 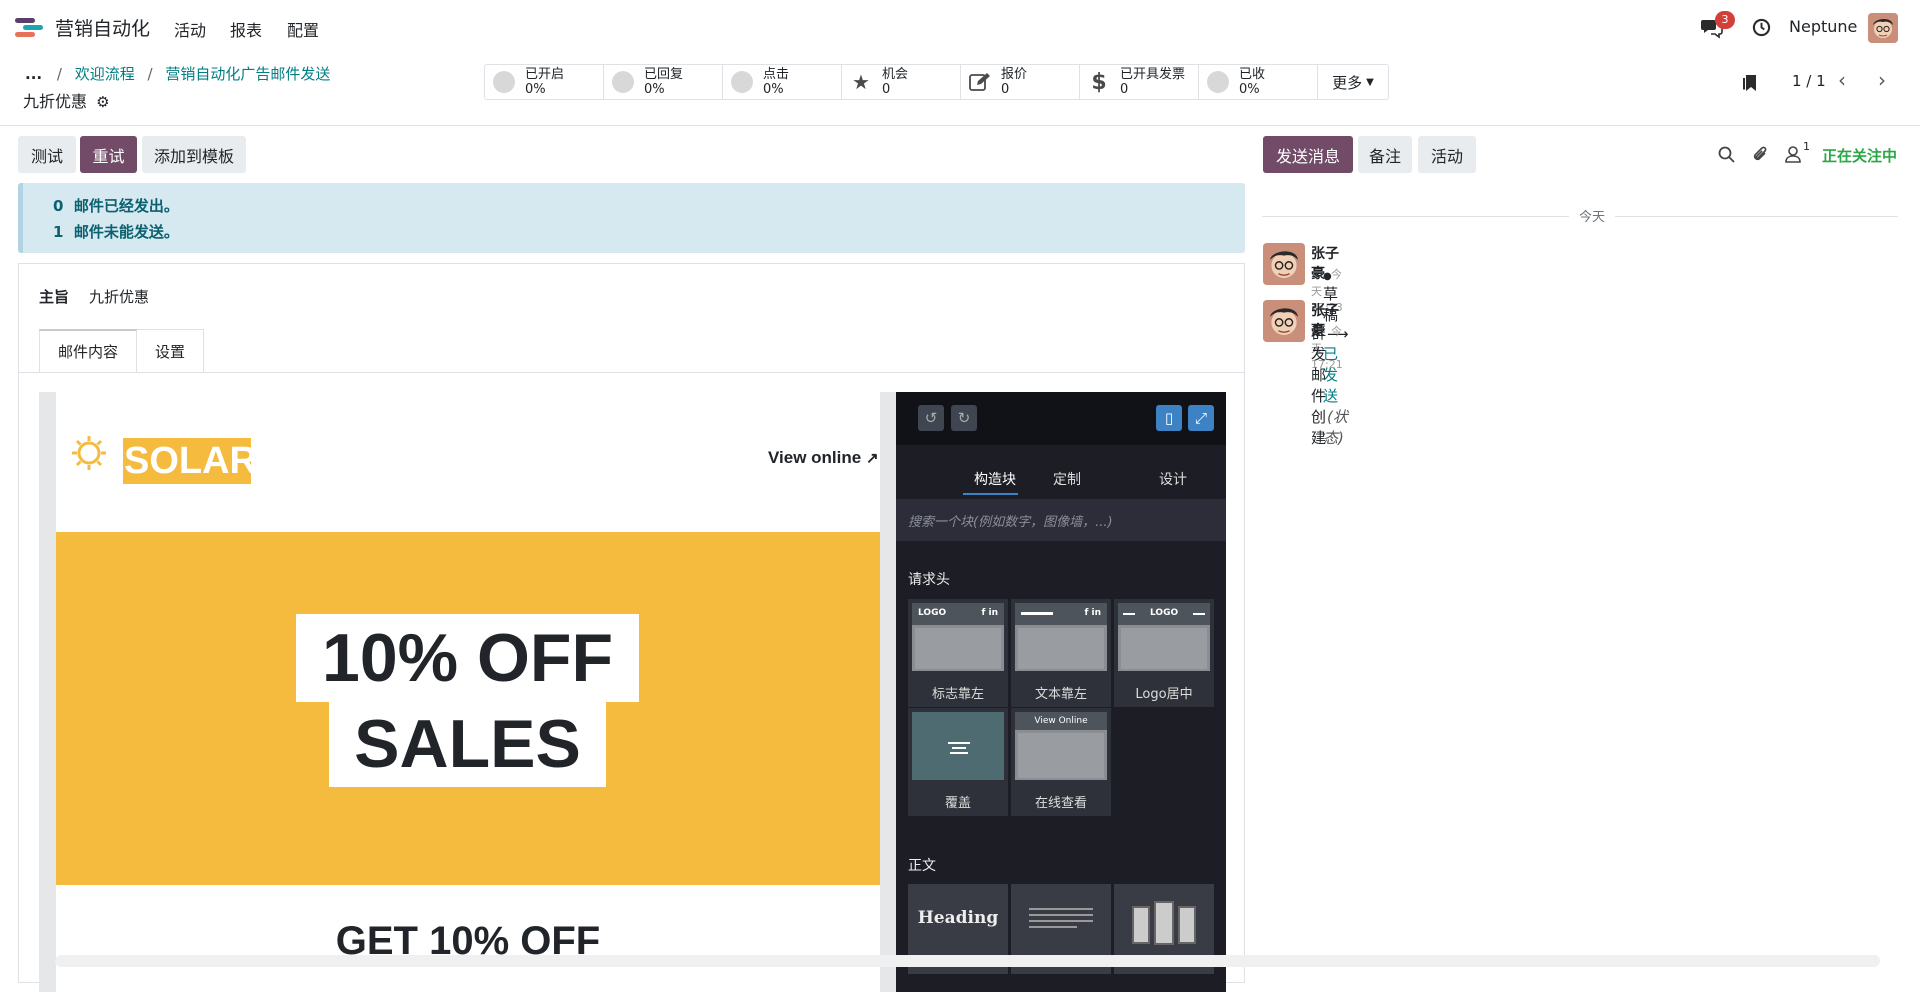 I want to click on snippet-cover: 覆盖, so click(x=958, y=762).